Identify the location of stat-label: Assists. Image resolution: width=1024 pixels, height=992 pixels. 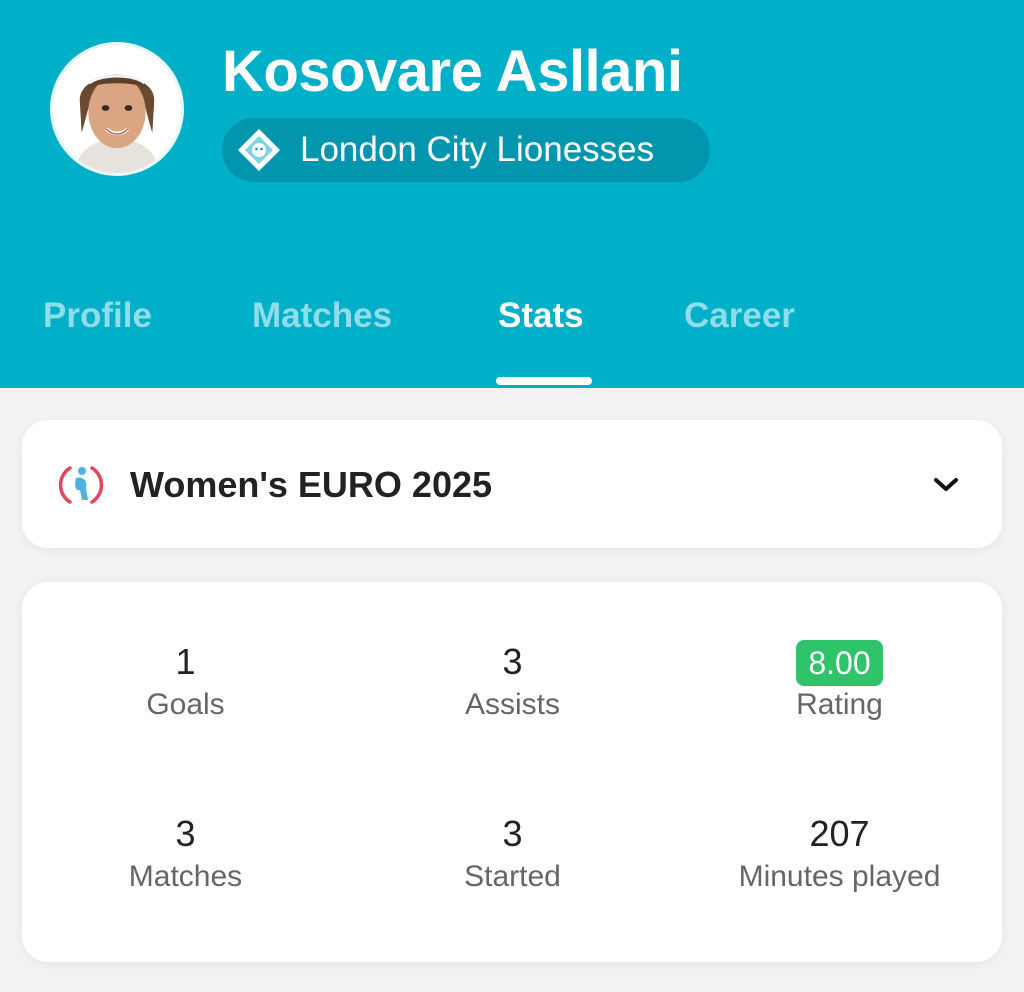
(512, 704).